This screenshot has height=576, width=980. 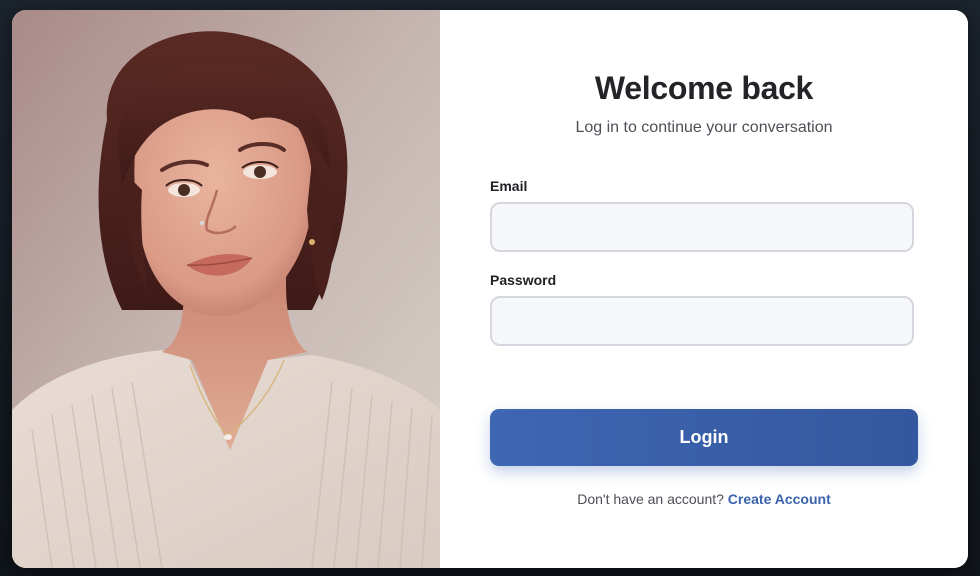 I want to click on signup-prompt-line: Don't have an account? Create Account, so click(x=704, y=499).